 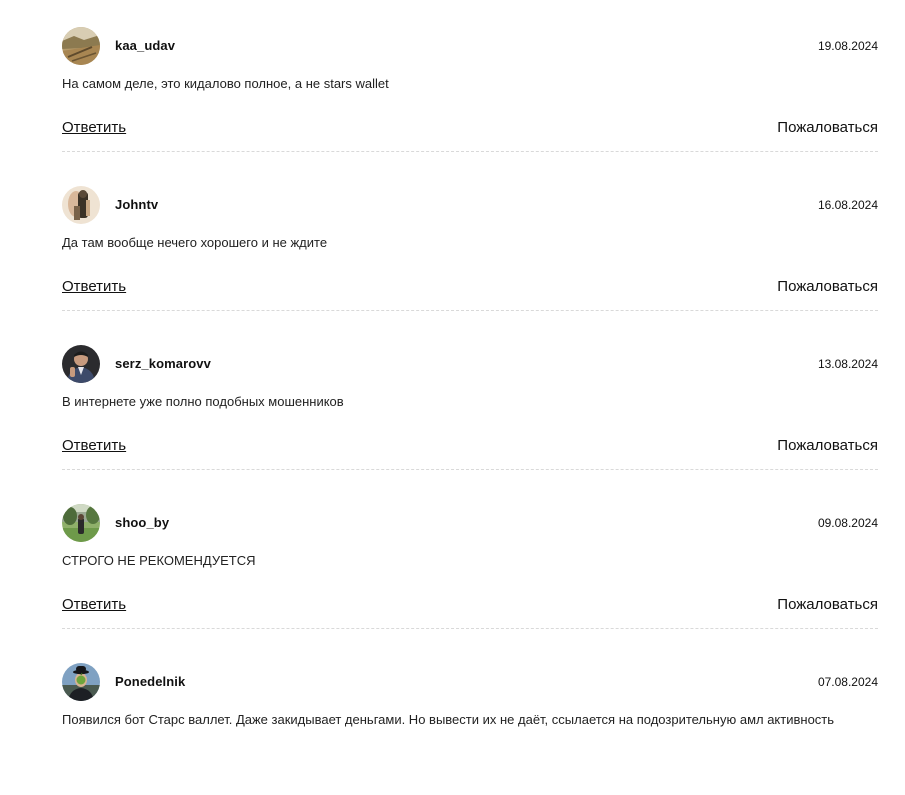 What do you see at coordinates (847, 523) in the screenshot?
I see `comment-date: 09.08.2024` at bounding box center [847, 523].